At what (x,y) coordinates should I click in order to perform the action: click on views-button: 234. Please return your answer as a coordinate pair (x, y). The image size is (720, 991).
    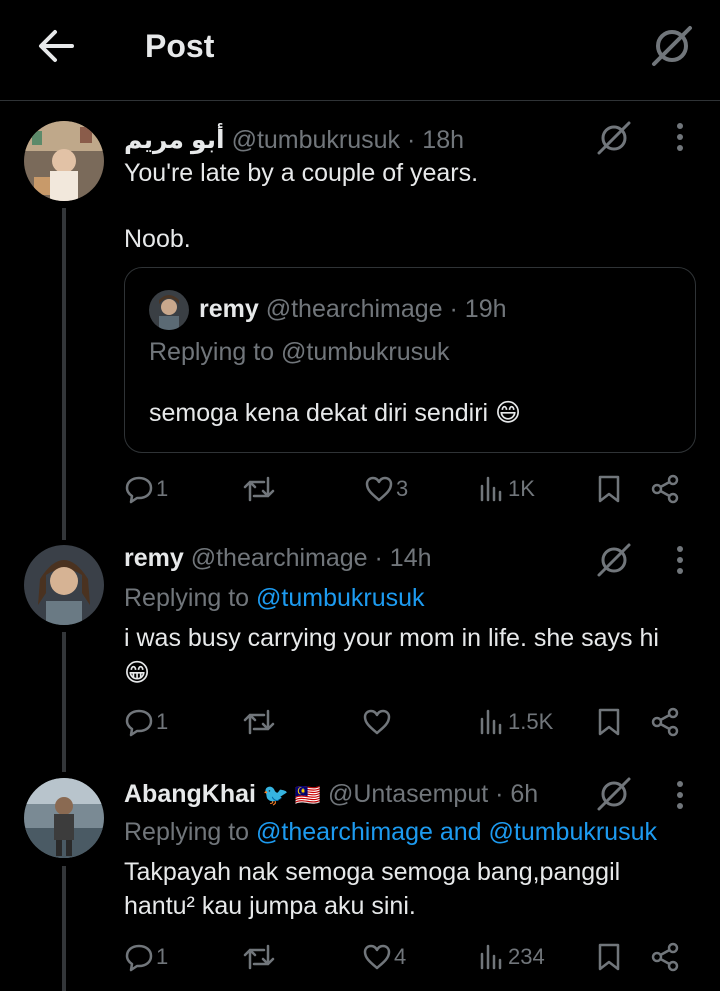
    Looking at the image, I should click on (511, 957).